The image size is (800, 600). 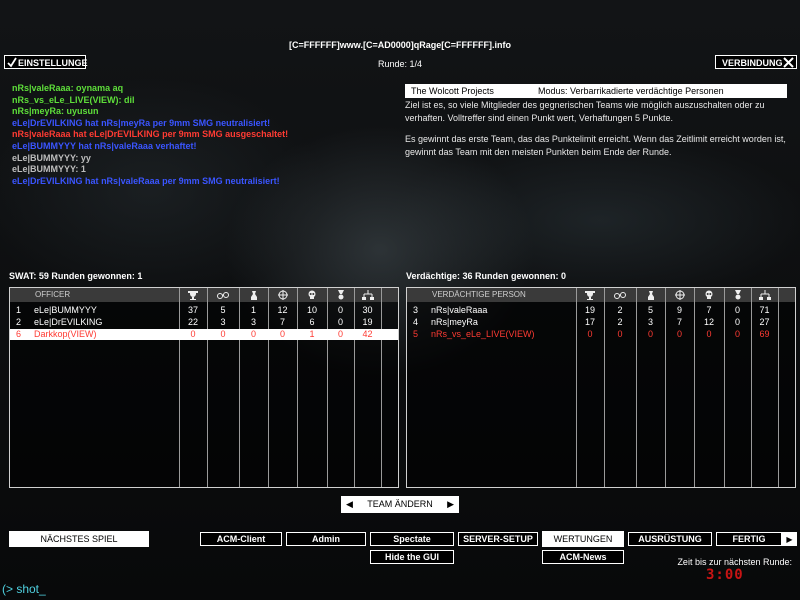 I want to click on connection-button: VERBINDUNG, so click(x=756, y=62).